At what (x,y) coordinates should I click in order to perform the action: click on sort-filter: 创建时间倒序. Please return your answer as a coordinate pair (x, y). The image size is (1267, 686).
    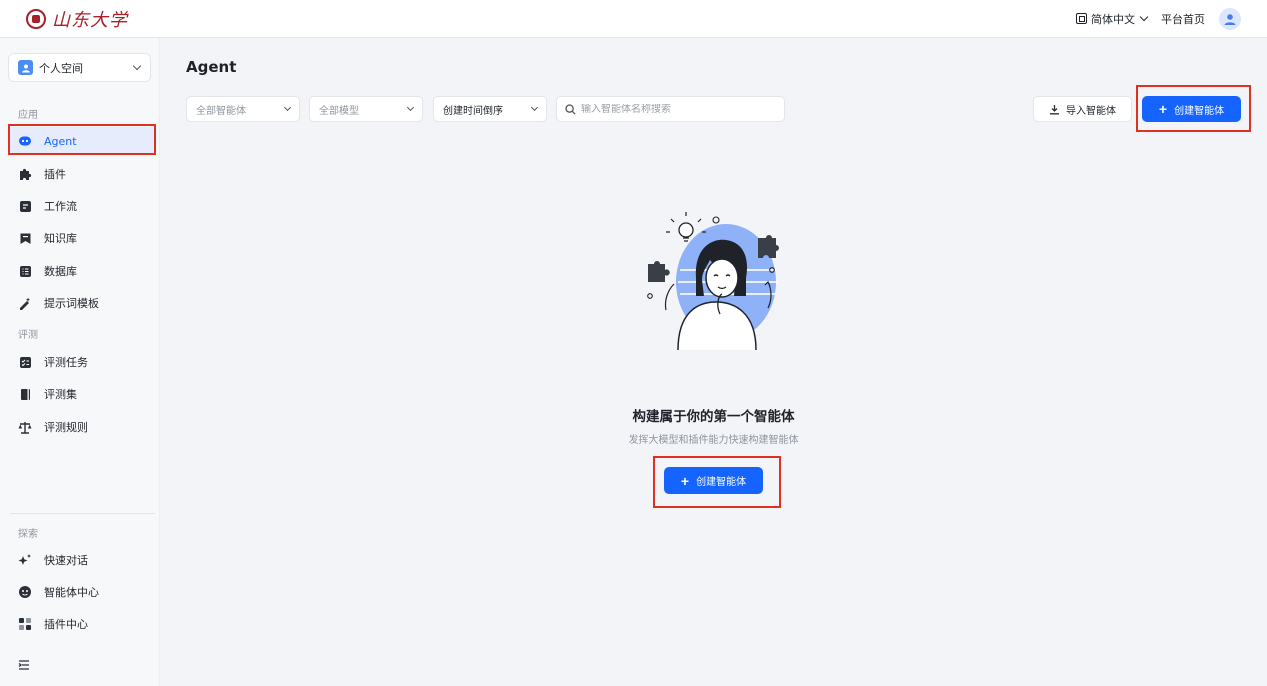
    Looking at the image, I should click on (490, 109).